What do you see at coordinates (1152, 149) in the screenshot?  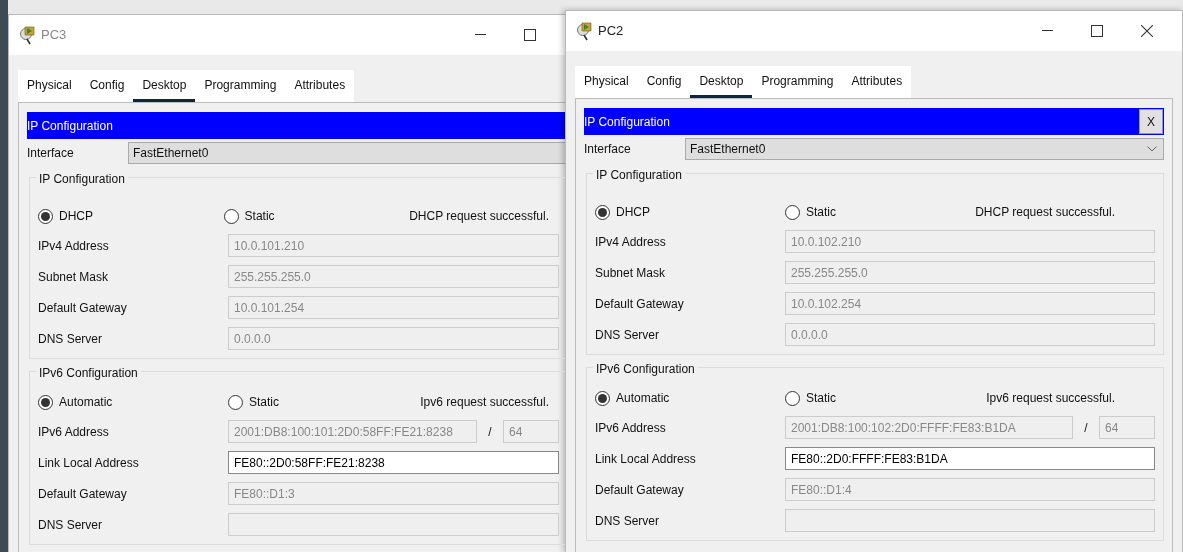 I see `caret-icon` at bounding box center [1152, 149].